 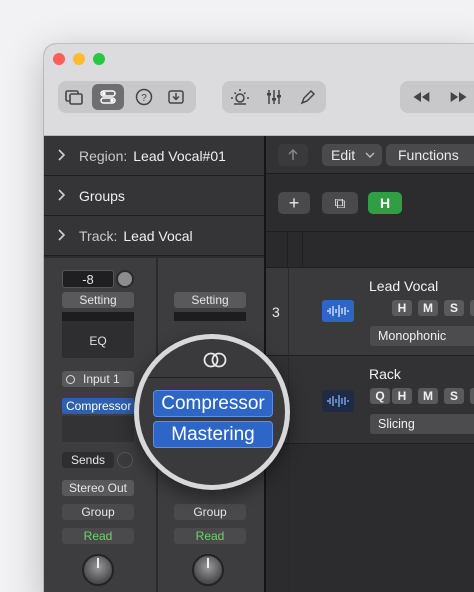 I want to click on groups-label: Groups, so click(x=102, y=195).